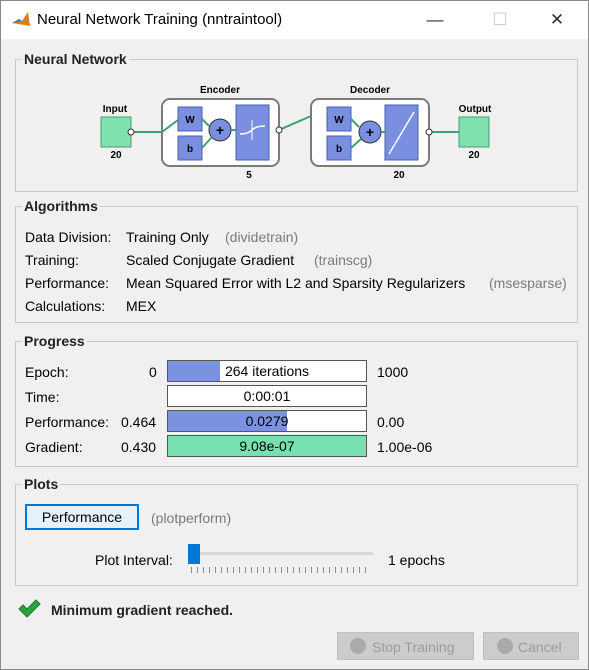 The height and width of the screenshot is (670, 589). What do you see at coordinates (160, 19) in the screenshot?
I see `window-title: Neural Network Training (nntraintool)` at bounding box center [160, 19].